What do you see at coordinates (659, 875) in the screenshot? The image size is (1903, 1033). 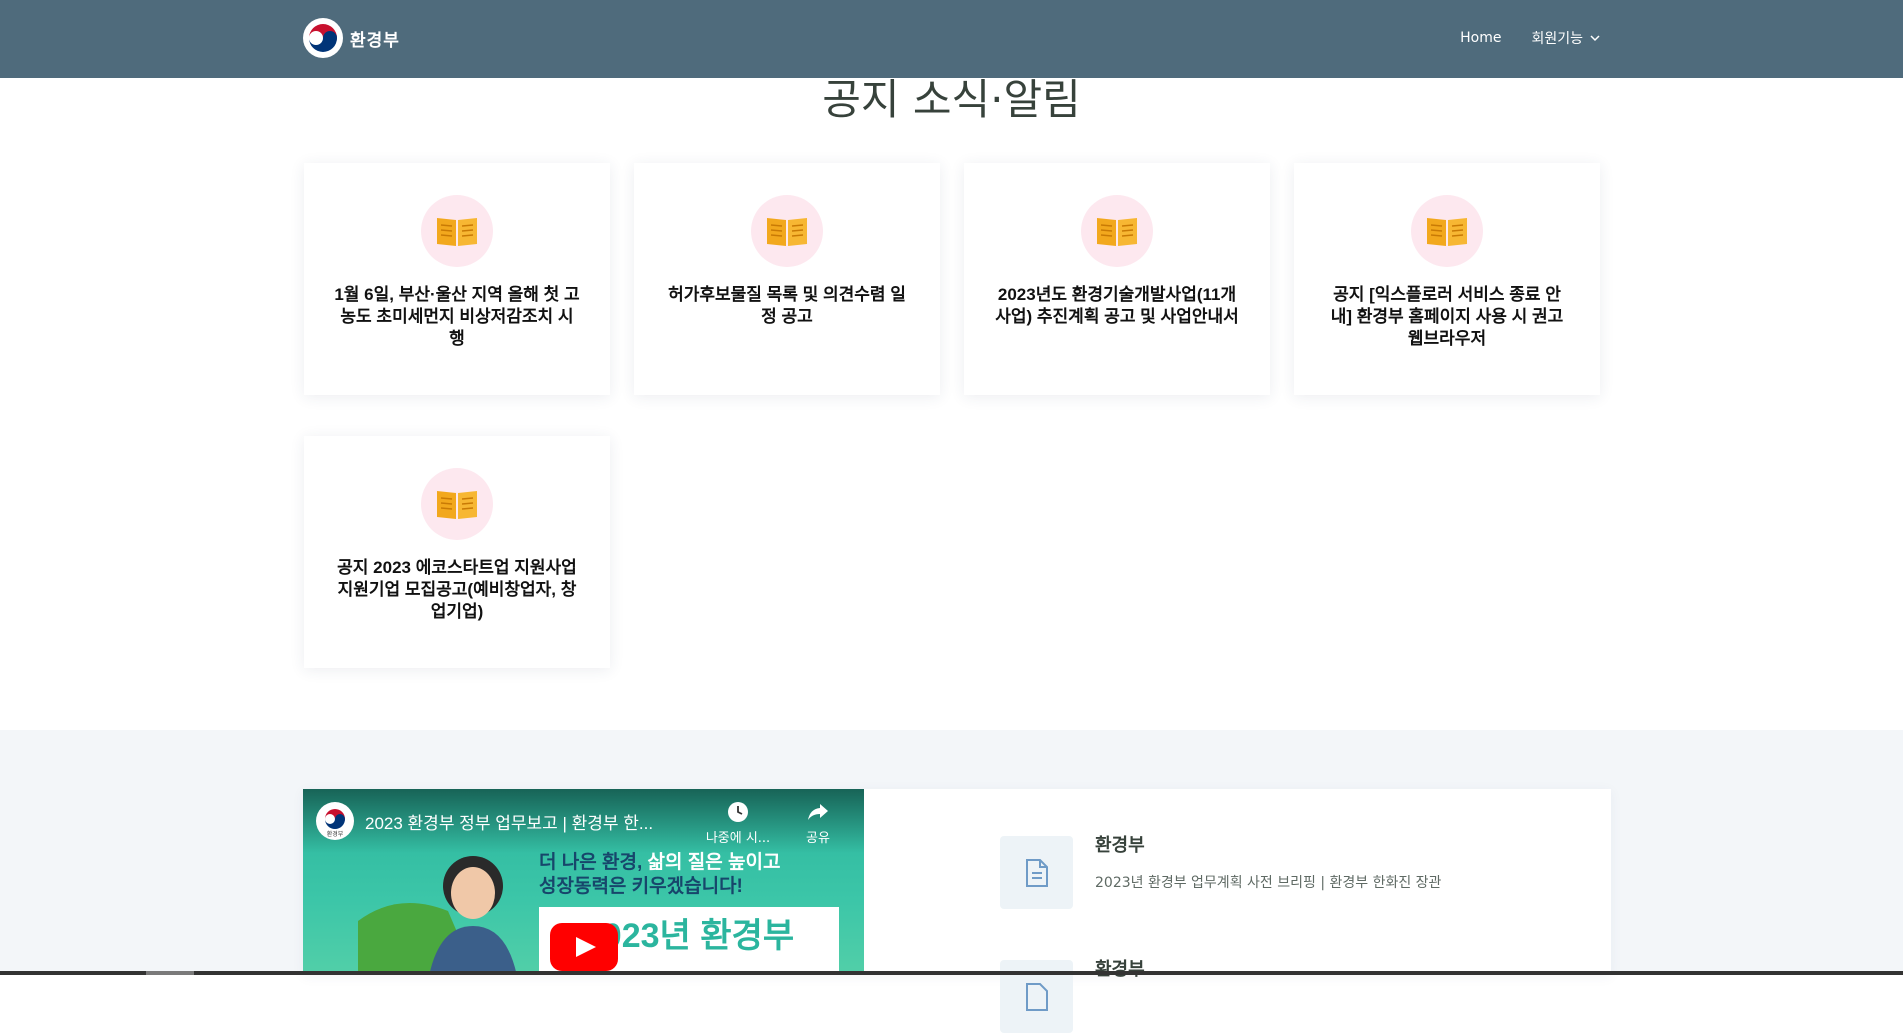 I see `video-slogan: 더 나은 환경, 삶의 질은 높이고 성장동력은 키우겠습니다!` at bounding box center [659, 875].